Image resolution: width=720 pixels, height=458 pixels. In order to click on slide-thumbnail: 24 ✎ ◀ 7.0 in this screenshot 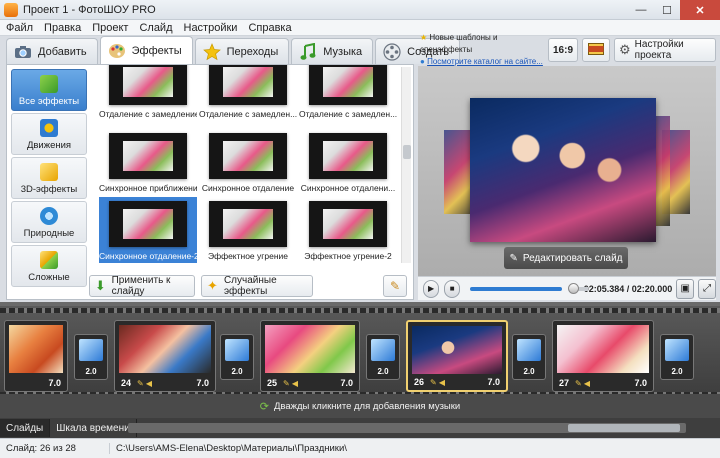, I will do `click(165, 356)`.